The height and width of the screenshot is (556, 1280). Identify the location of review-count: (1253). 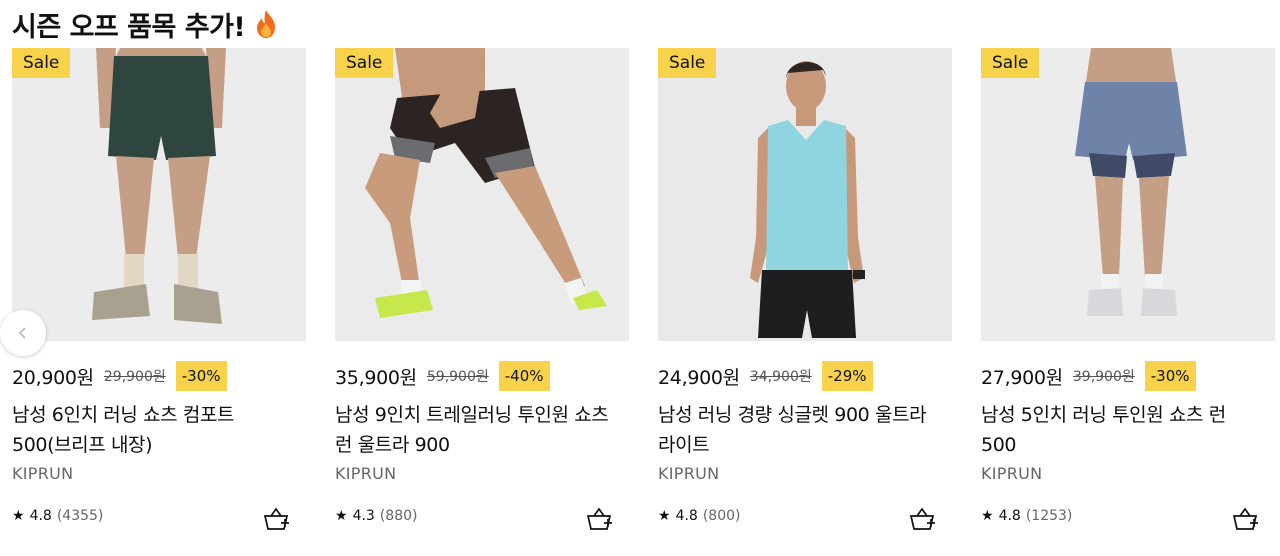
(1049, 516).